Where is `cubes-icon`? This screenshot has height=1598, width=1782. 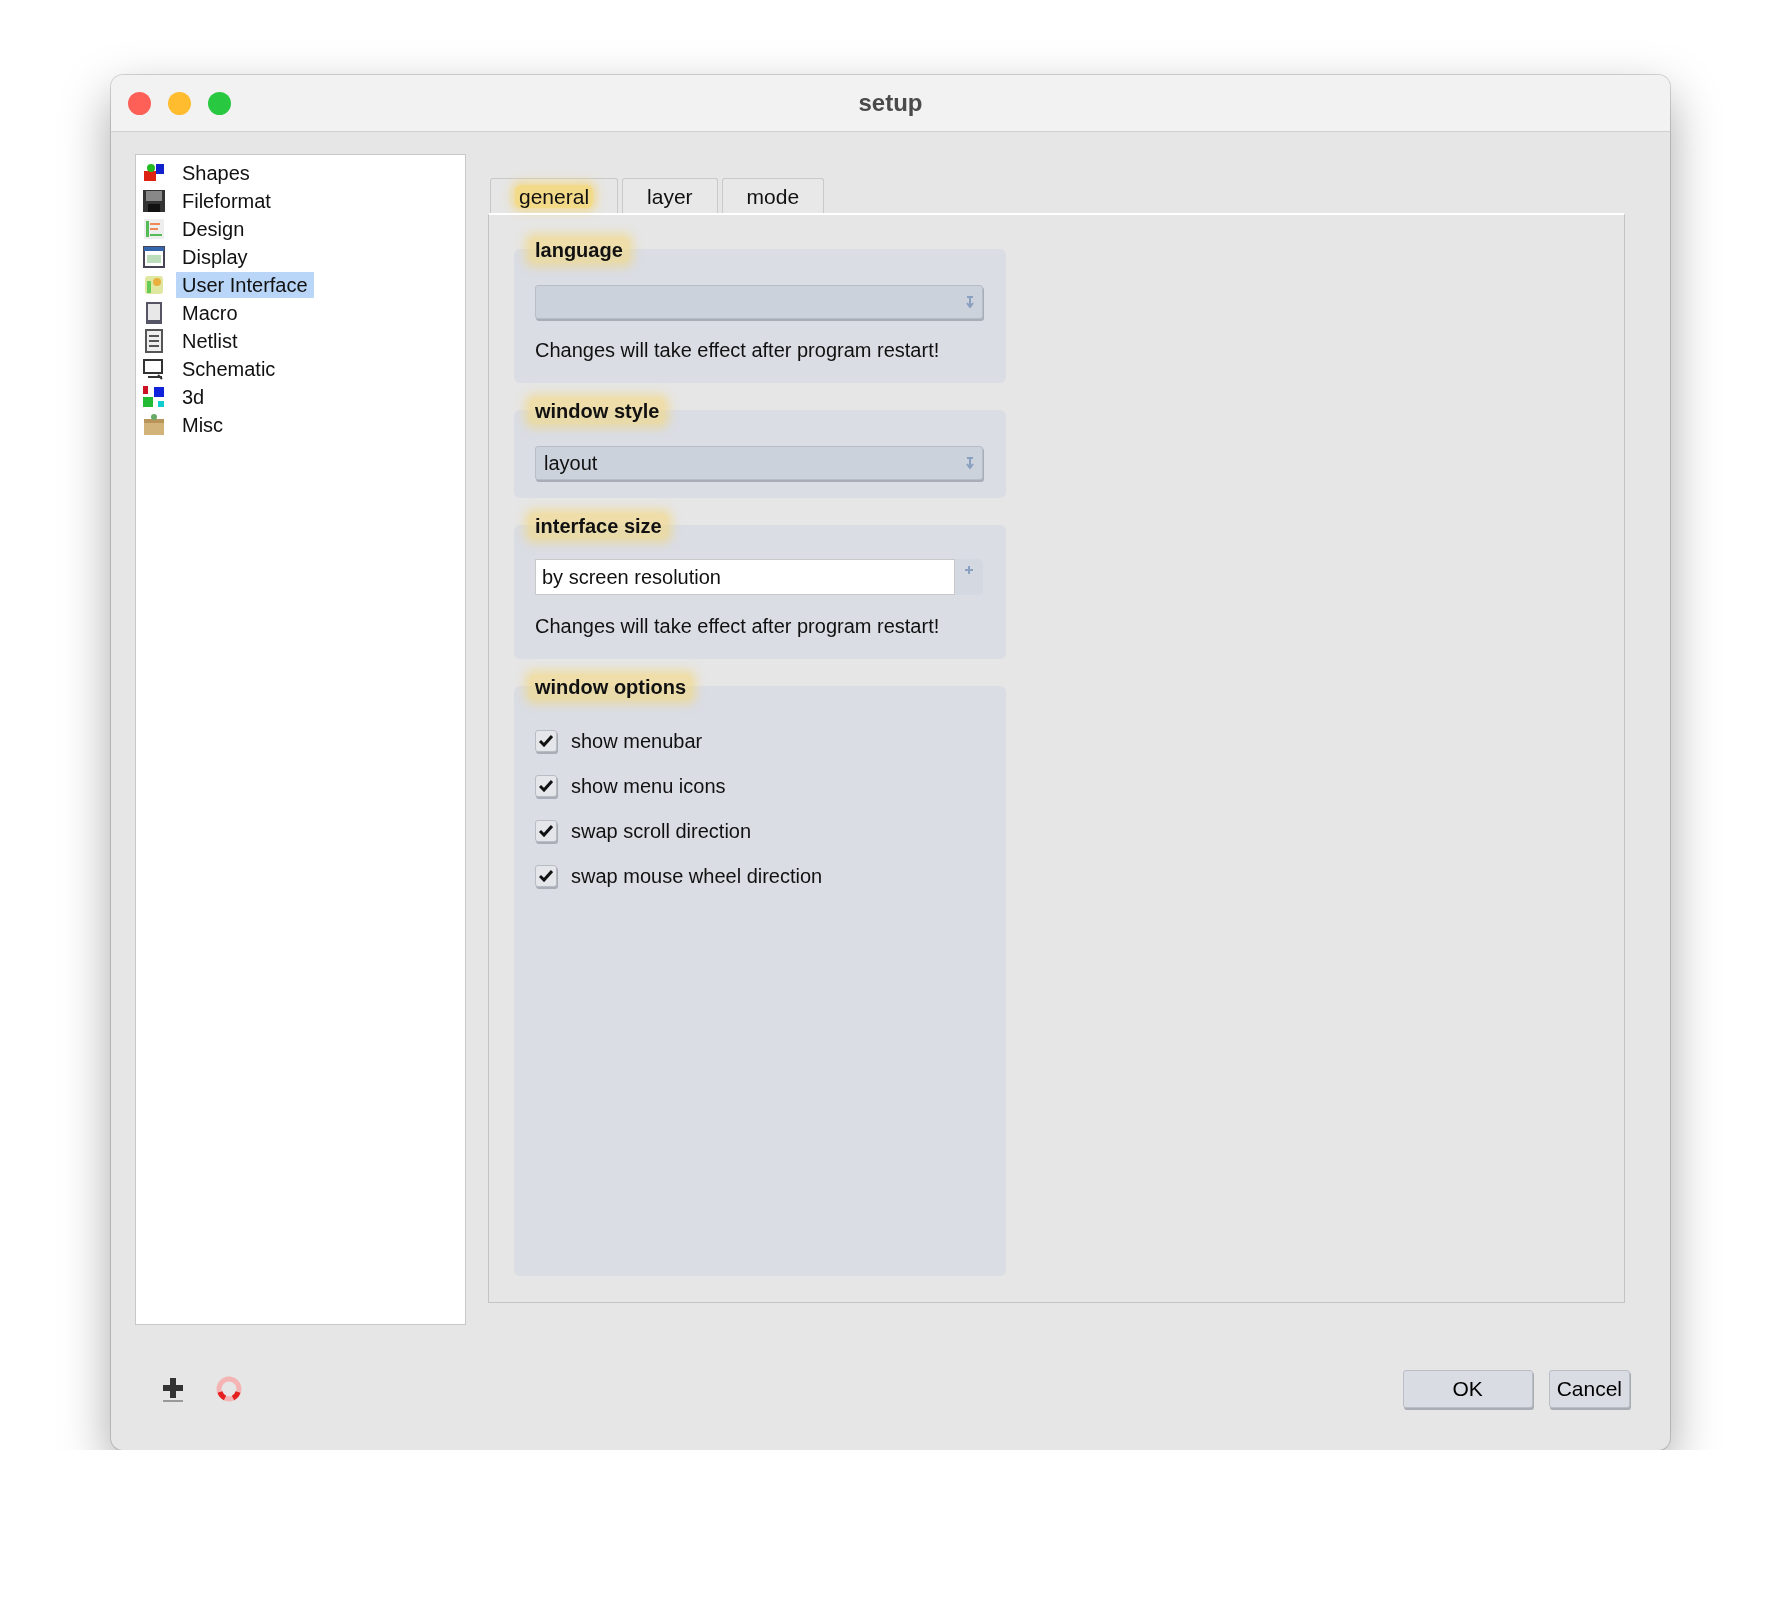 cubes-icon is located at coordinates (154, 397).